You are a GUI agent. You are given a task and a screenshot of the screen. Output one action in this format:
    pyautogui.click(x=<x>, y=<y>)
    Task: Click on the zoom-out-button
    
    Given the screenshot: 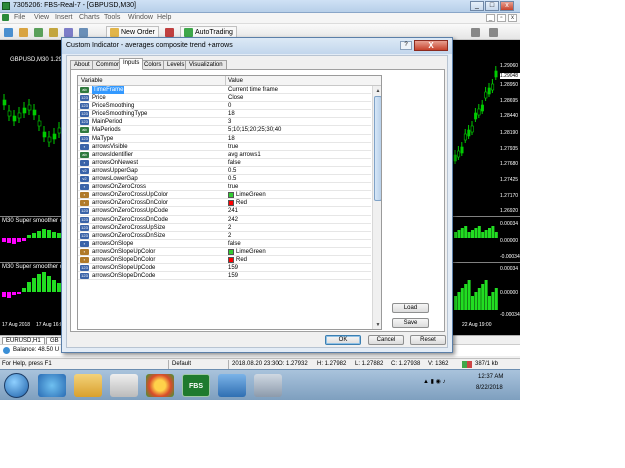 What is the action you would take?
    pyautogui.click(x=494, y=32)
    